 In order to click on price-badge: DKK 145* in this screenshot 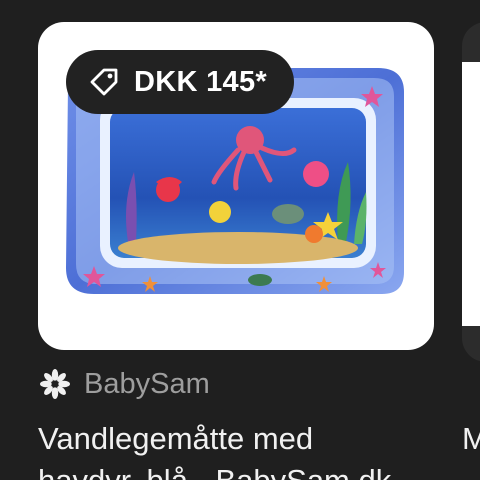, I will do `click(180, 82)`.